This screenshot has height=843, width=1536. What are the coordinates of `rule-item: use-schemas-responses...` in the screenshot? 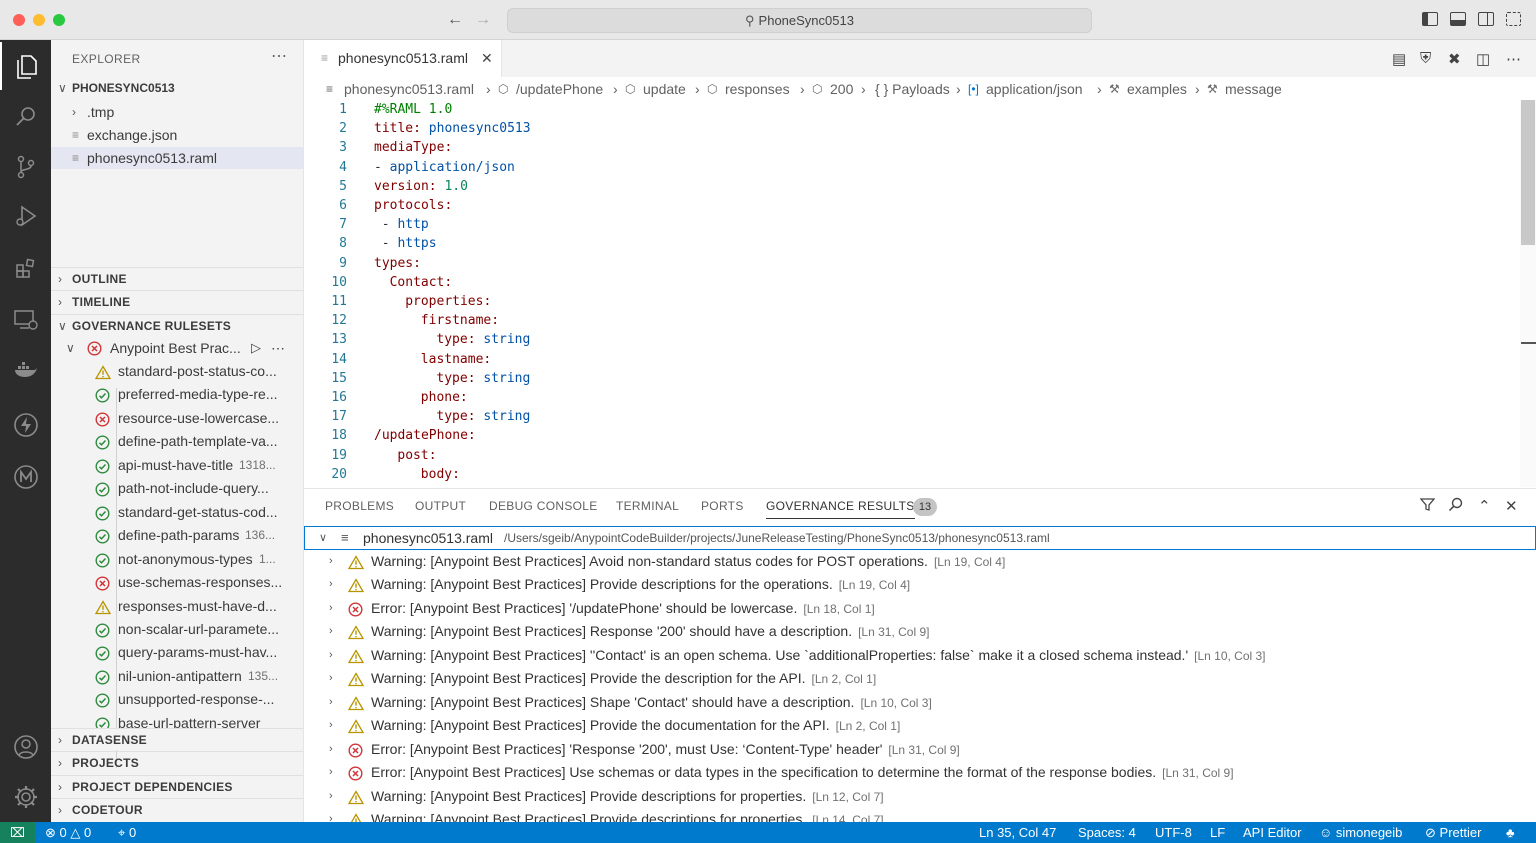 It's located at (177, 582).